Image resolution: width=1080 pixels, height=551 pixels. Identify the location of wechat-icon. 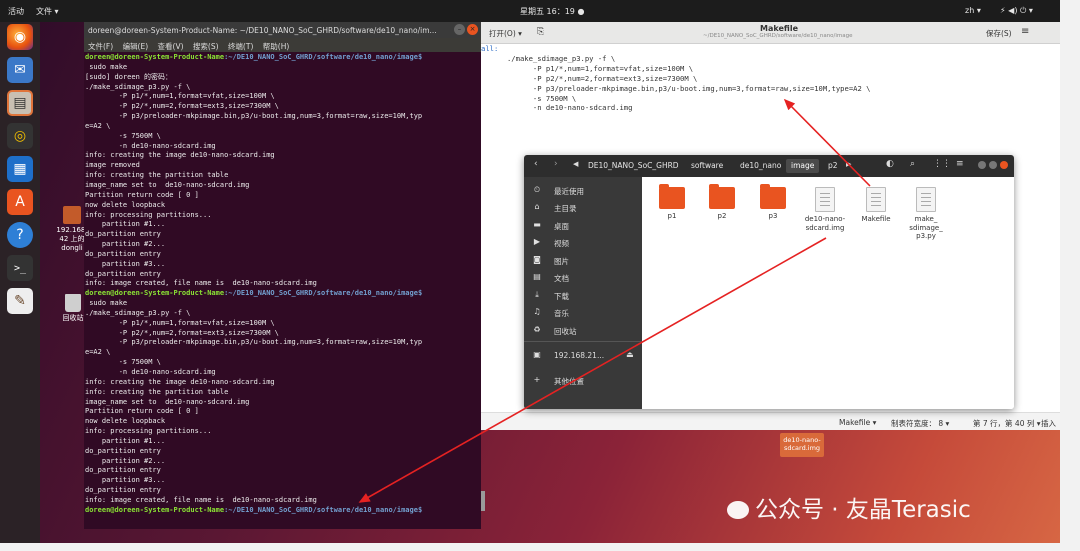
(738, 510).